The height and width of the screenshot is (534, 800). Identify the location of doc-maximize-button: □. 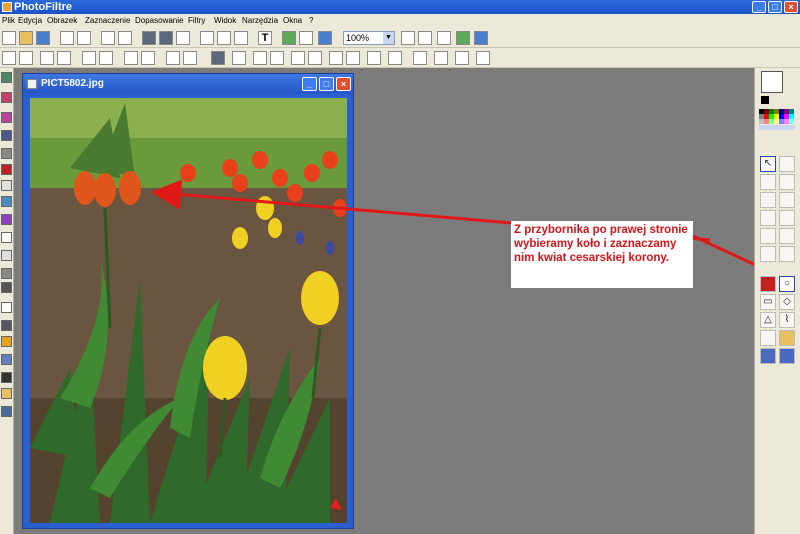
(326, 84).